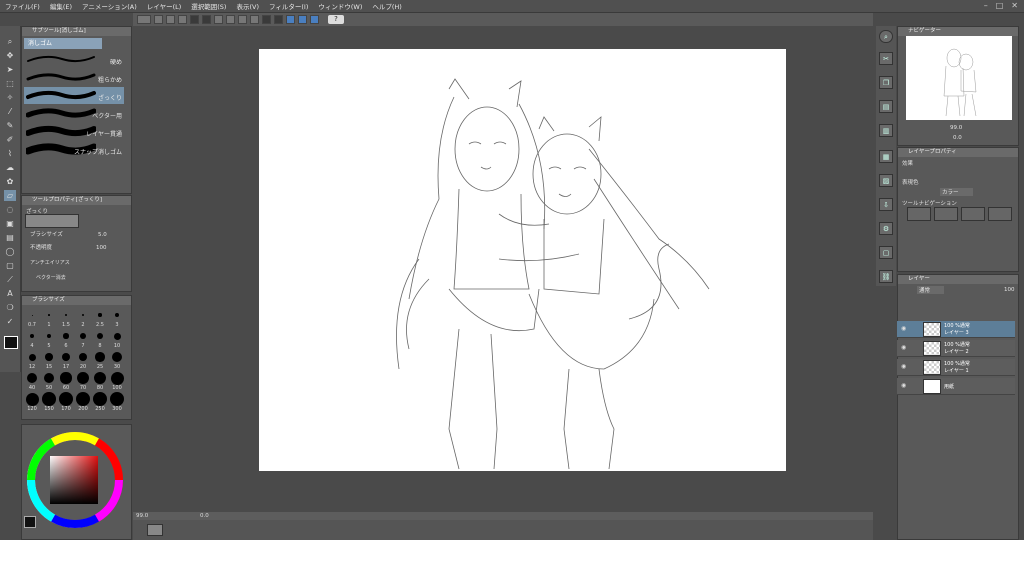 This screenshot has height=576, width=1024. I want to click on blend-tool-icon: ◌, so click(10, 209).